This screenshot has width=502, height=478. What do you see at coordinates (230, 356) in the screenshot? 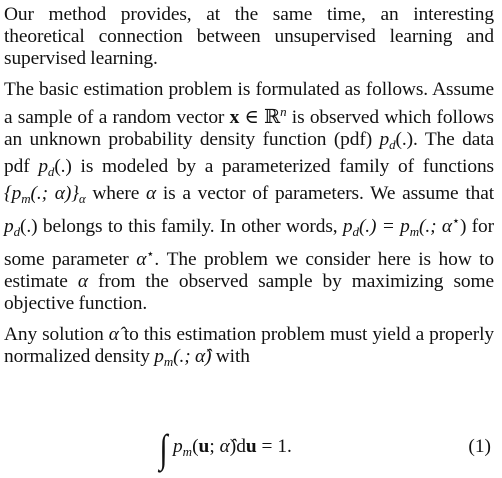
I see `text-run: with` at bounding box center [230, 356].